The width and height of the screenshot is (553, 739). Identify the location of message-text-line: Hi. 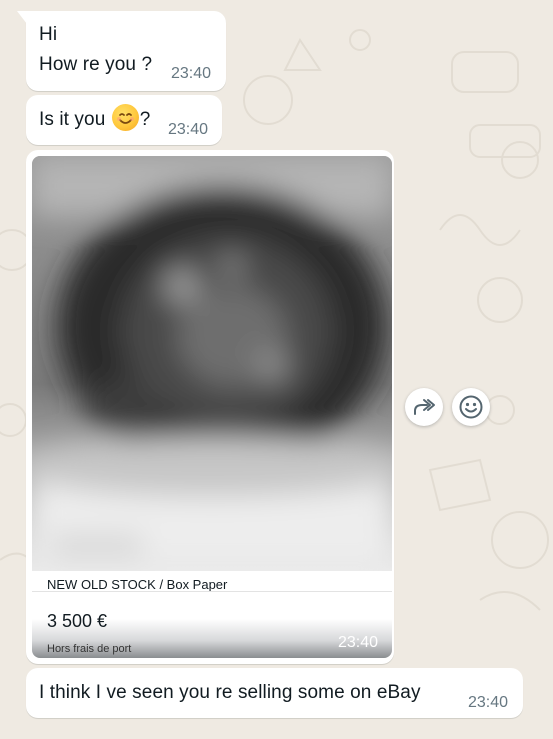
(48, 34).